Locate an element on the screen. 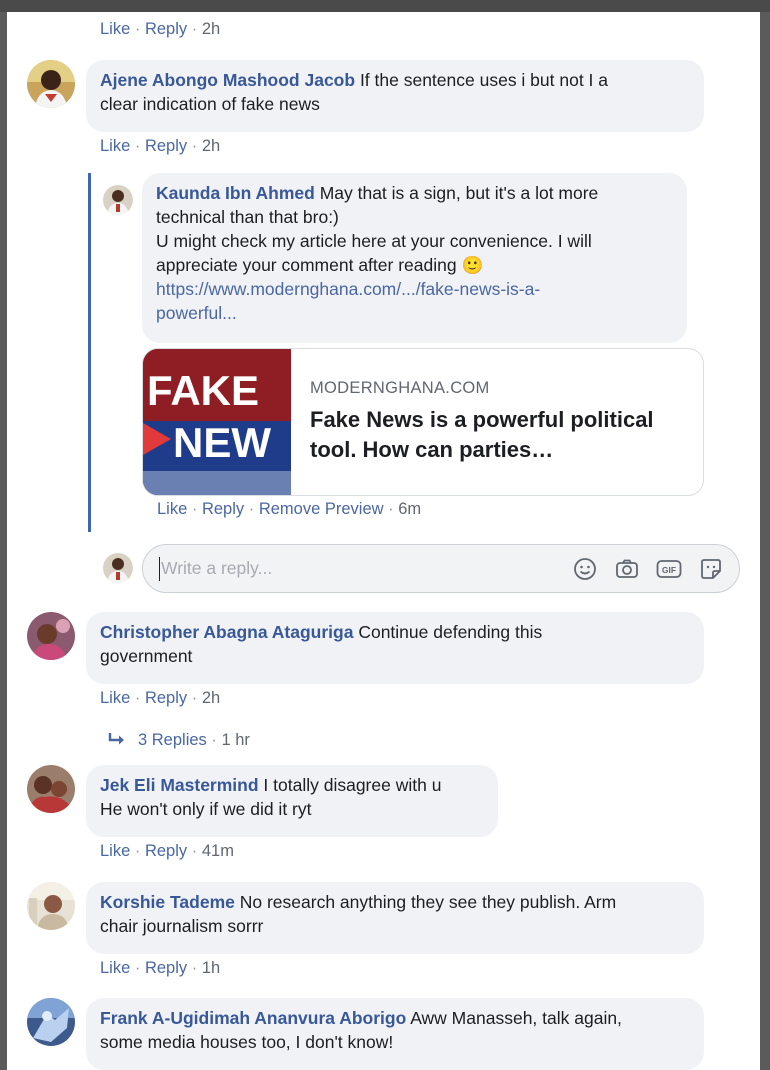  write-reply-box: GIF is located at coordinates (441, 568).